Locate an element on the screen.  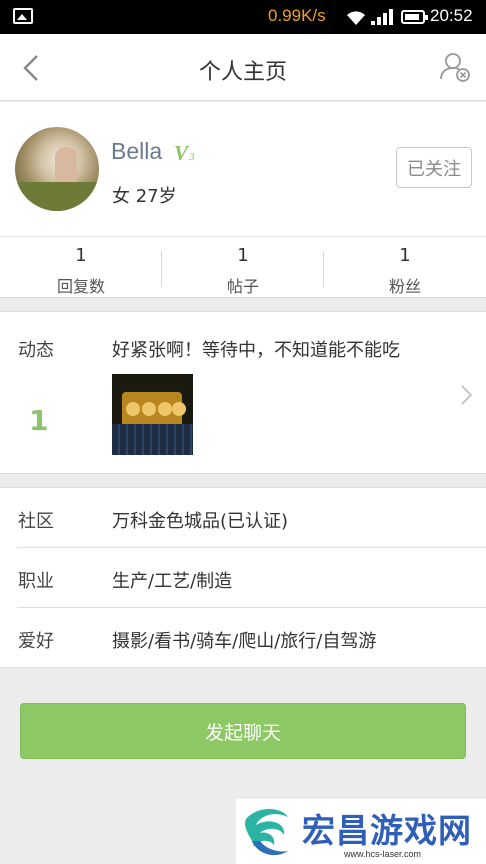
info-key: 职业 is located at coordinates (36, 581).